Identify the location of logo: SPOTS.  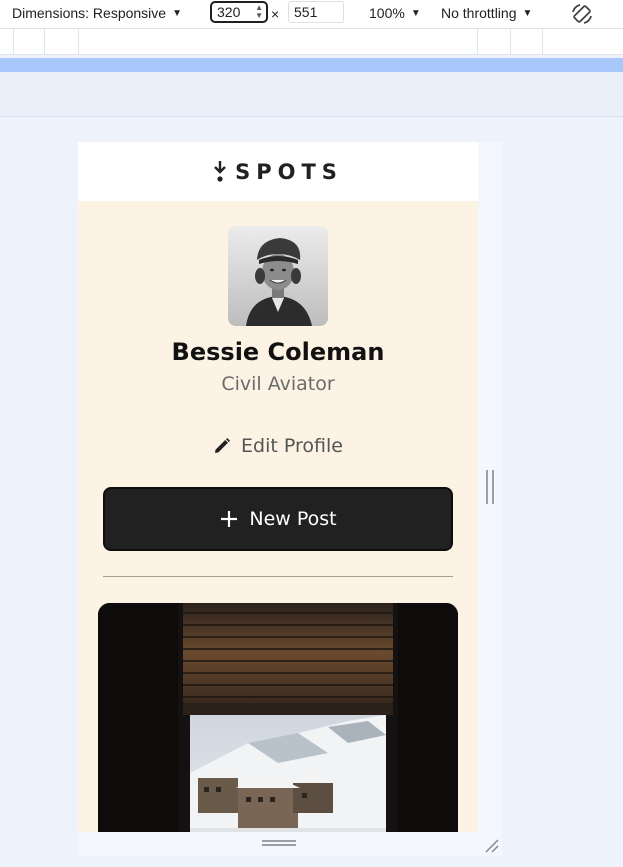
(278, 172).